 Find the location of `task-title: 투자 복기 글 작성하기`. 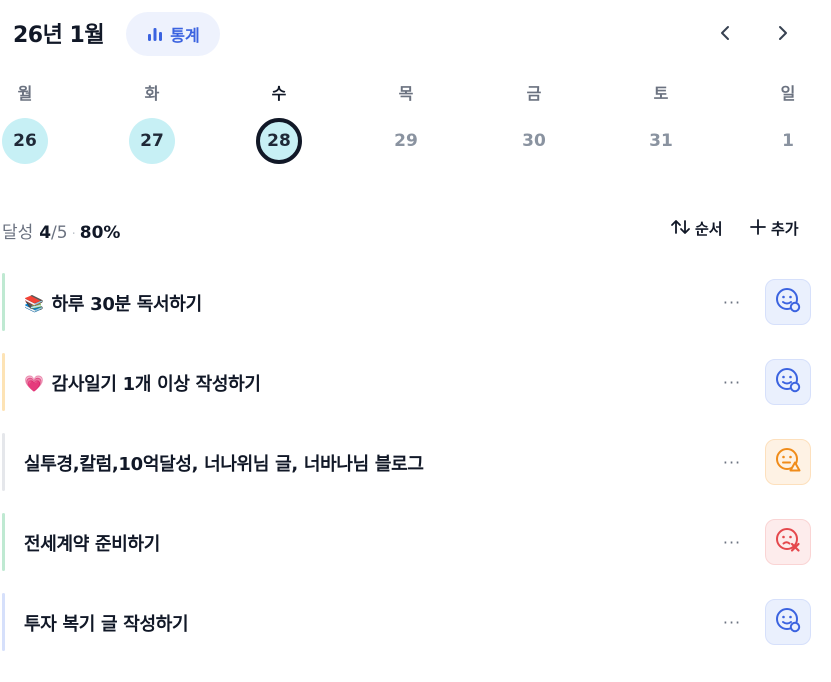

task-title: 투자 복기 글 작성하기 is located at coordinates (106, 623).